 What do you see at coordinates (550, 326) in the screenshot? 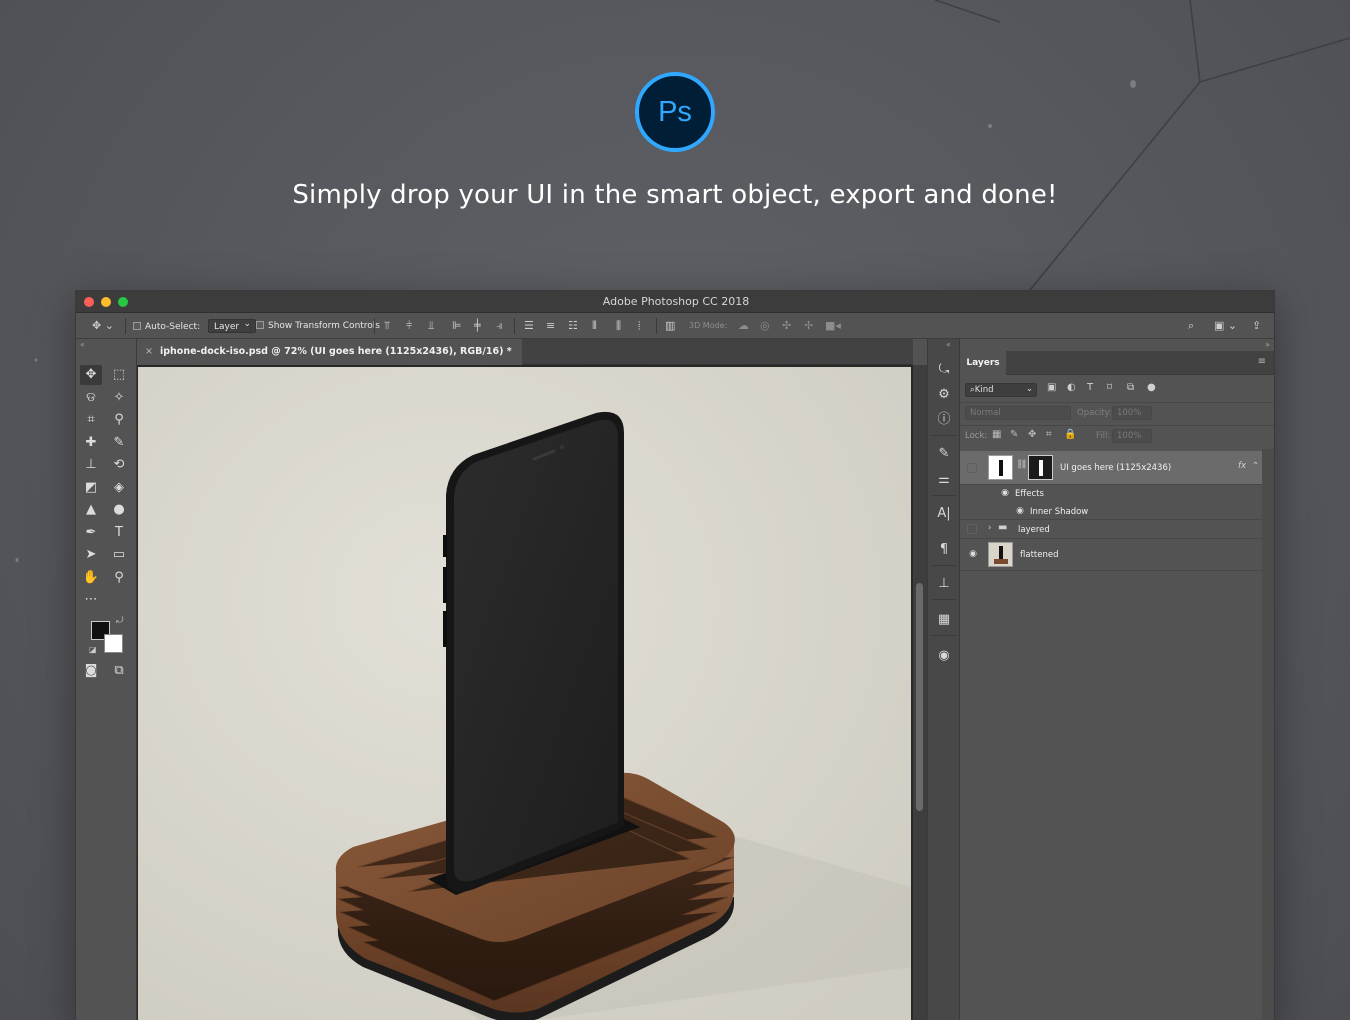
I see `distribute-vertical-centers-icon: ≡` at bounding box center [550, 326].